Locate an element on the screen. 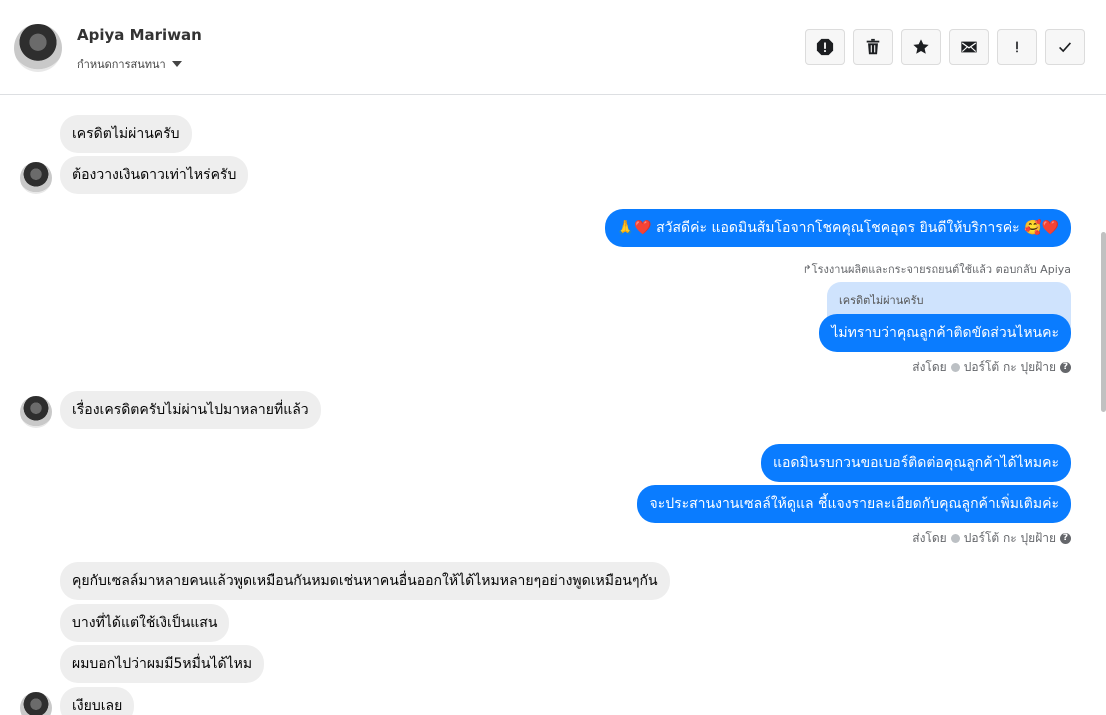 The height and width of the screenshot is (715, 1106). assign-label: กำหนดการสนทนา is located at coordinates (121, 64).